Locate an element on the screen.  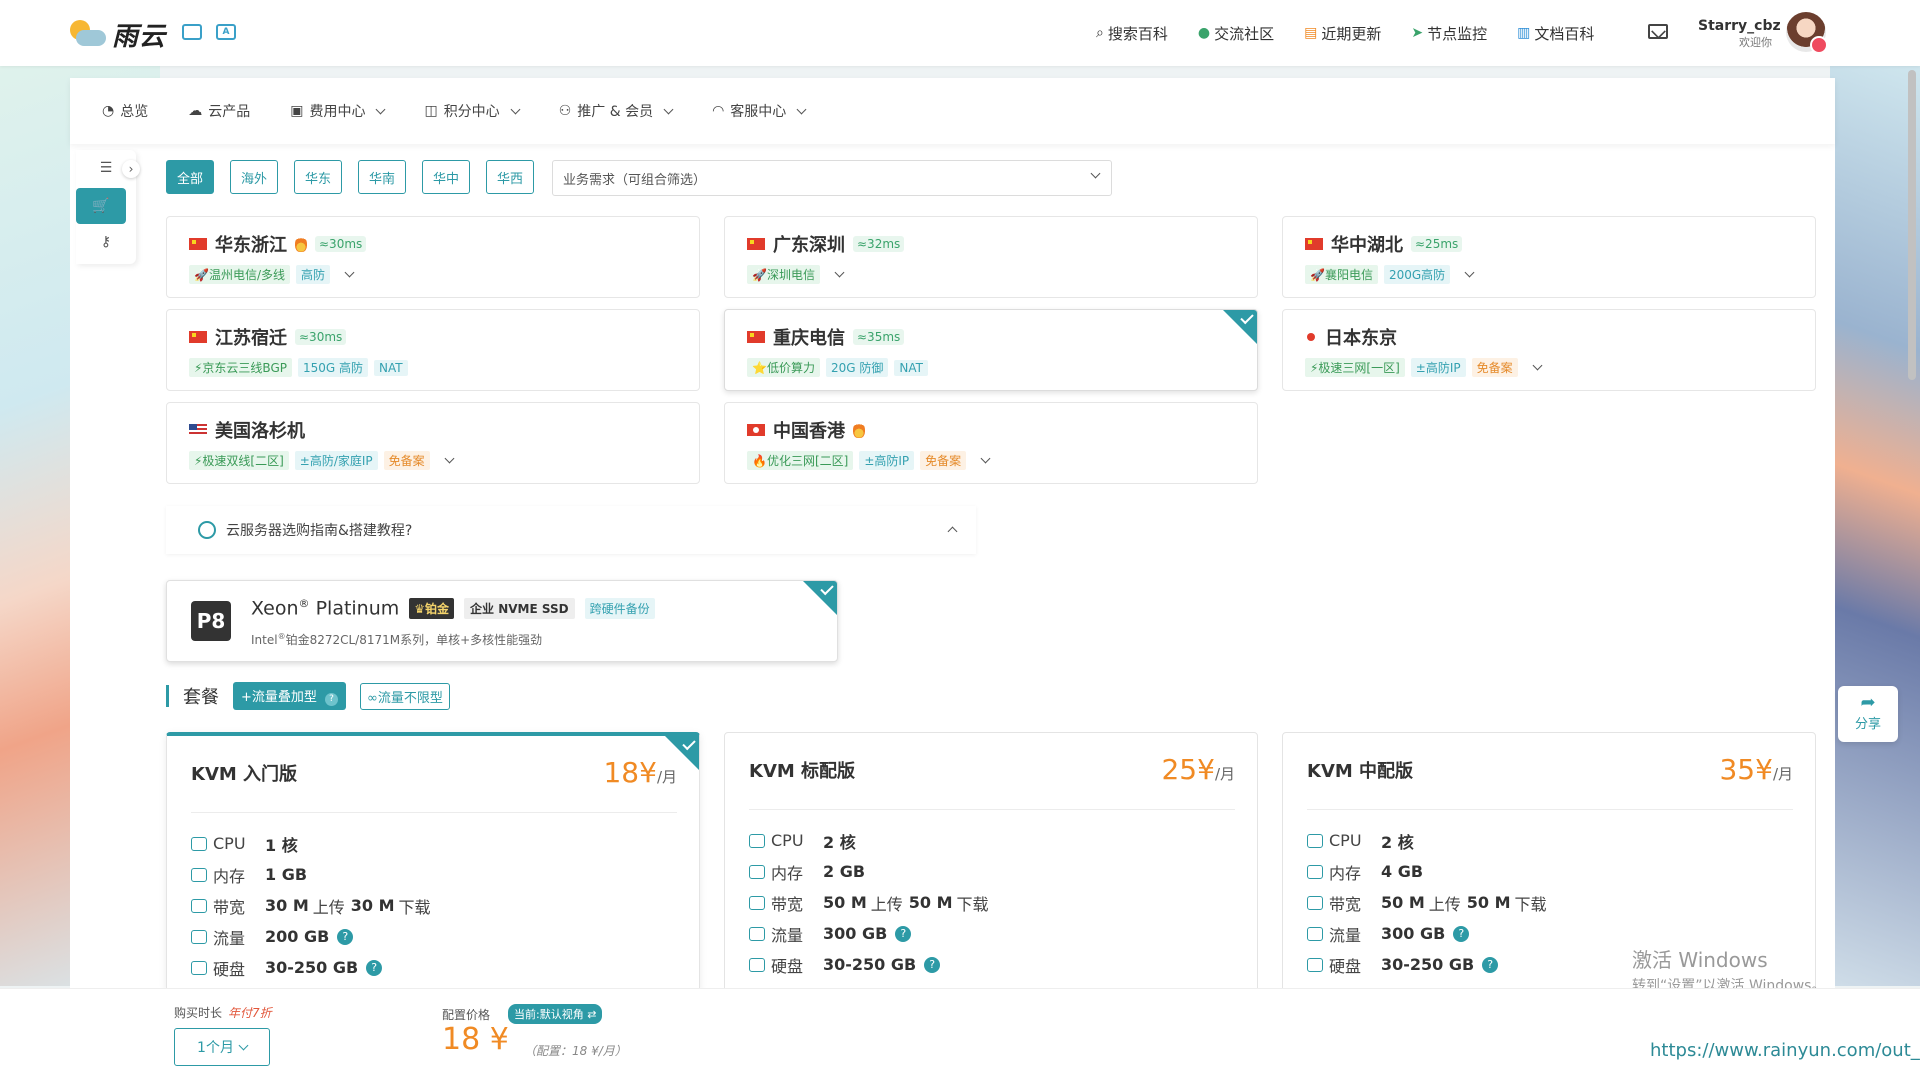
view-toggle-button: 当前:默认视角 ⇄ is located at coordinates (555, 1014).